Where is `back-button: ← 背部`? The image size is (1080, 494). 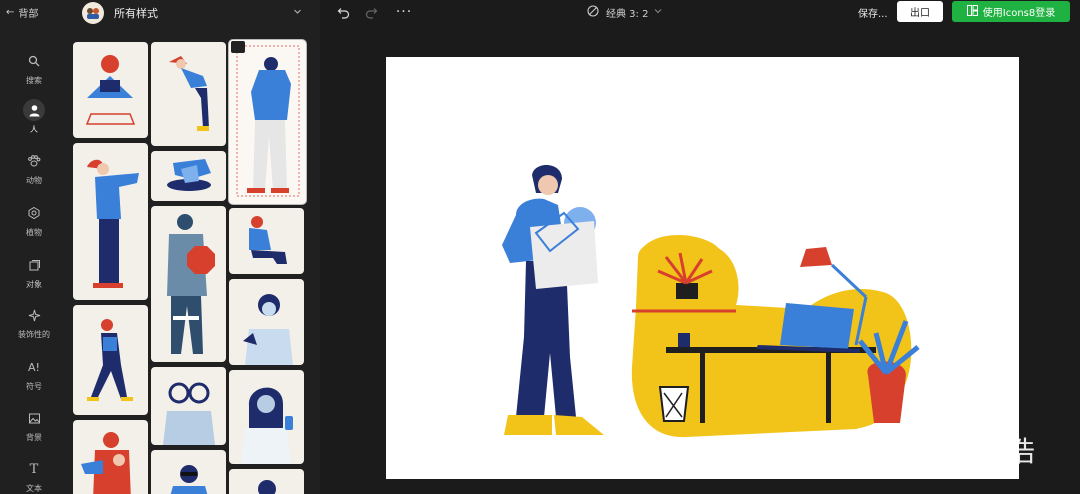 back-button: ← 背部 is located at coordinates (22, 12).